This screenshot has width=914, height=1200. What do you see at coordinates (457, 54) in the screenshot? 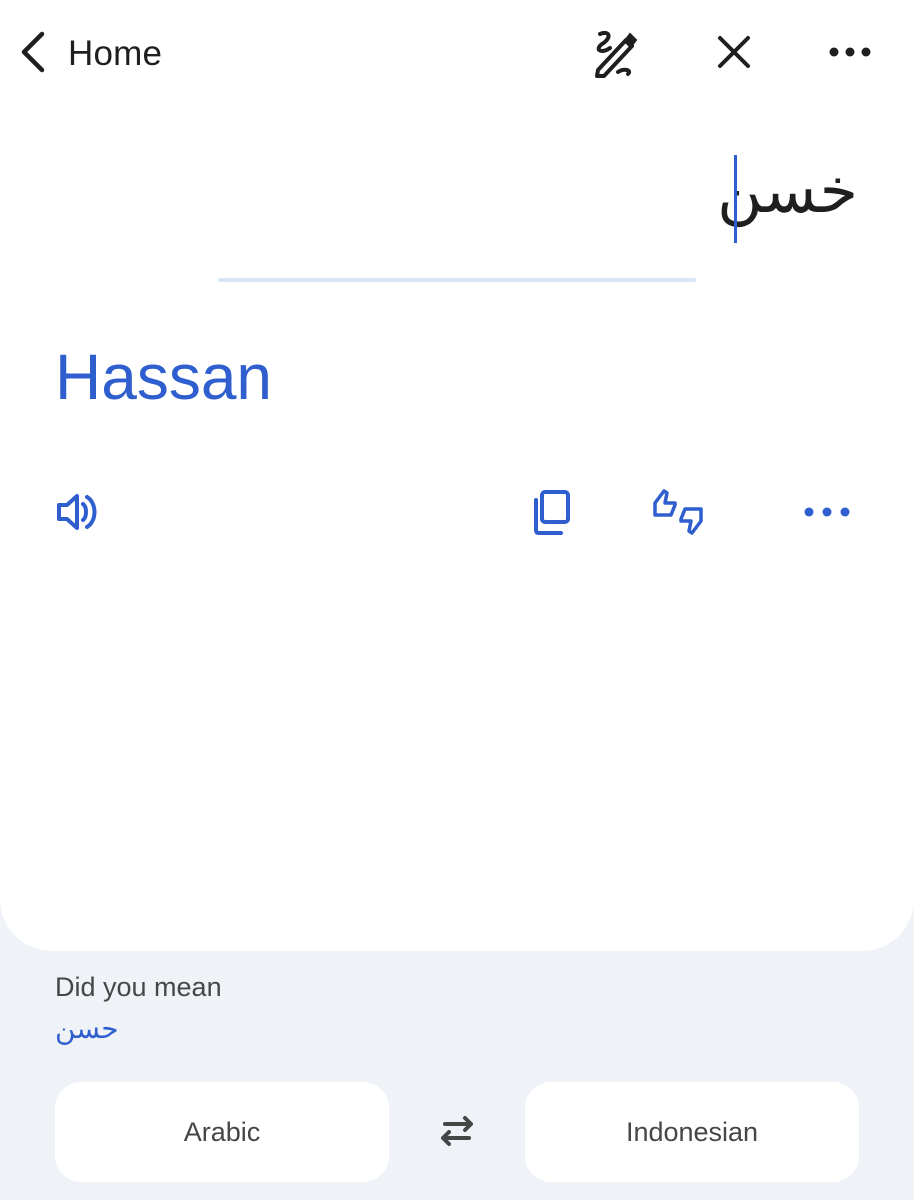
I see `top-app-bar: Home` at bounding box center [457, 54].